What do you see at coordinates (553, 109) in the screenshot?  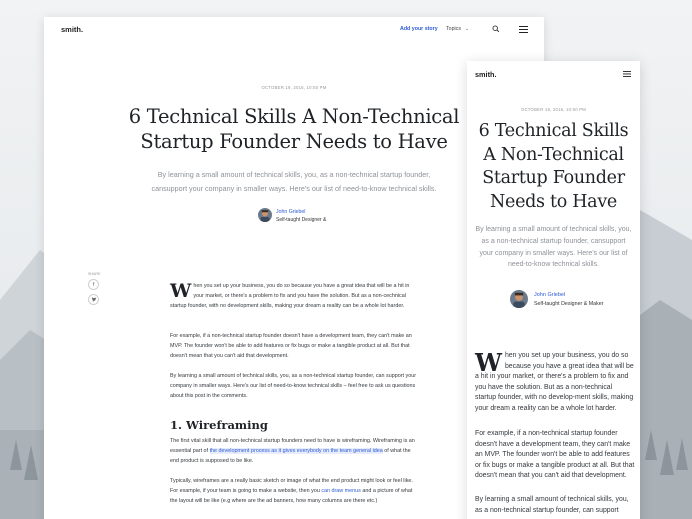 I see `publish-date: OCTOBER 19, 2016, 10:50 PM` at bounding box center [553, 109].